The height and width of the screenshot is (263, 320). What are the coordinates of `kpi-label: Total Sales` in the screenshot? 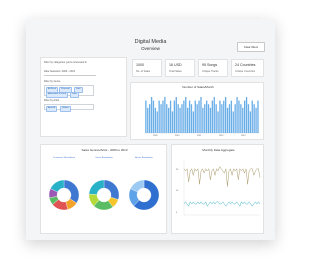 It's located at (175, 71).